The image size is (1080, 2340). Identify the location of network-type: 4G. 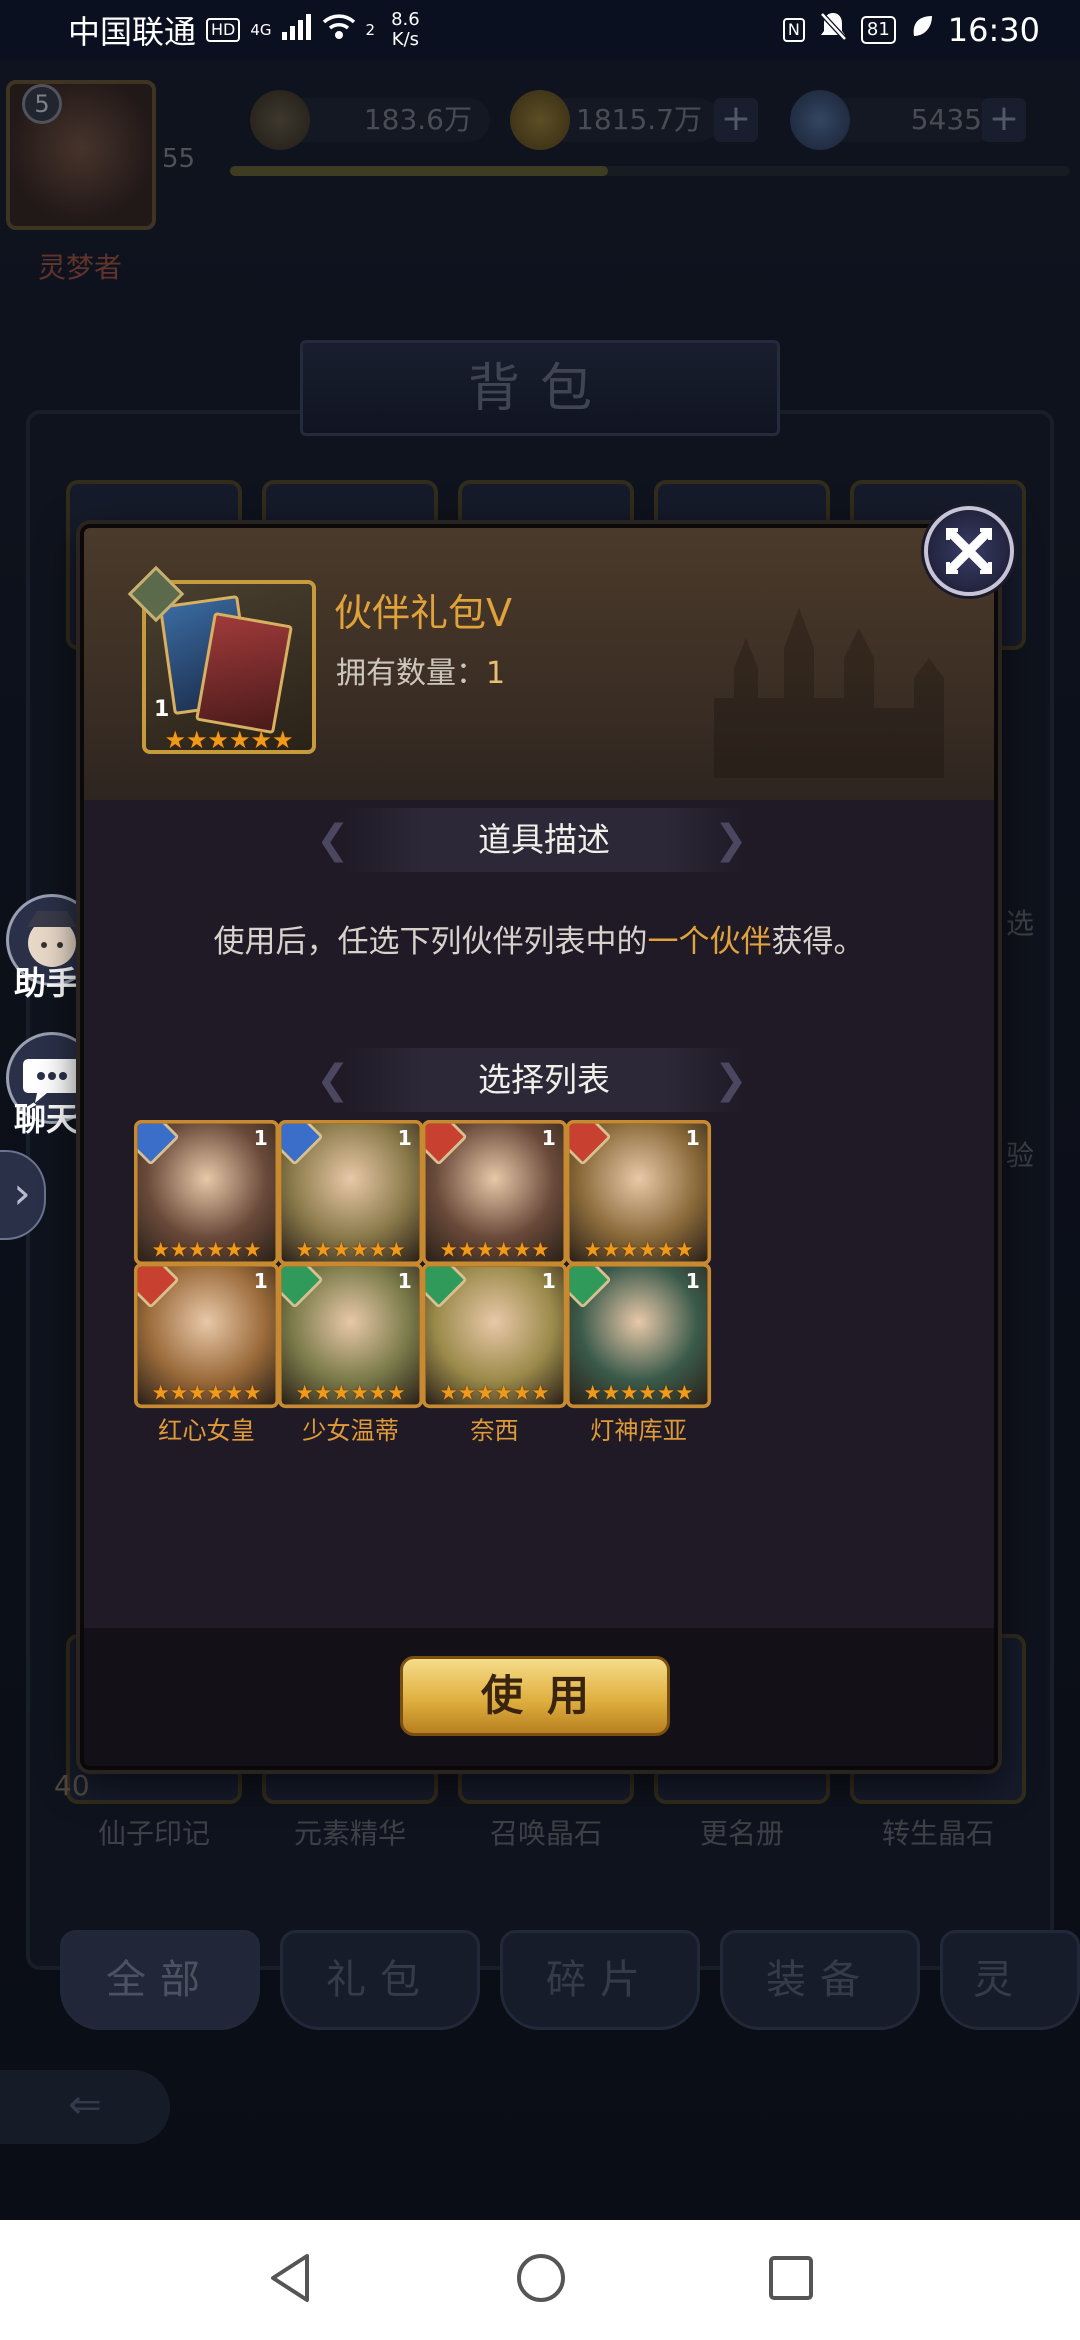
(261, 30).